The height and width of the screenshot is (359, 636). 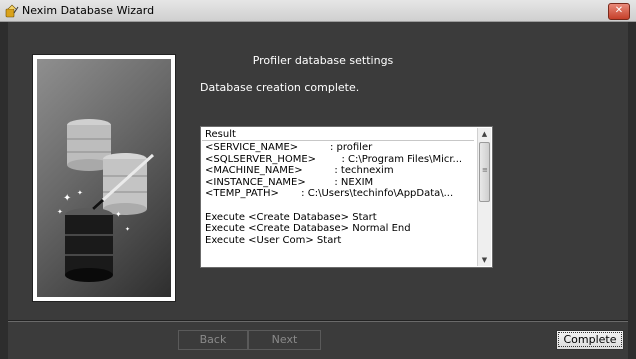 What do you see at coordinates (484, 260) in the screenshot?
I see `scroll-down-arrow-icon: ▼` at bounding box center [484, 260].